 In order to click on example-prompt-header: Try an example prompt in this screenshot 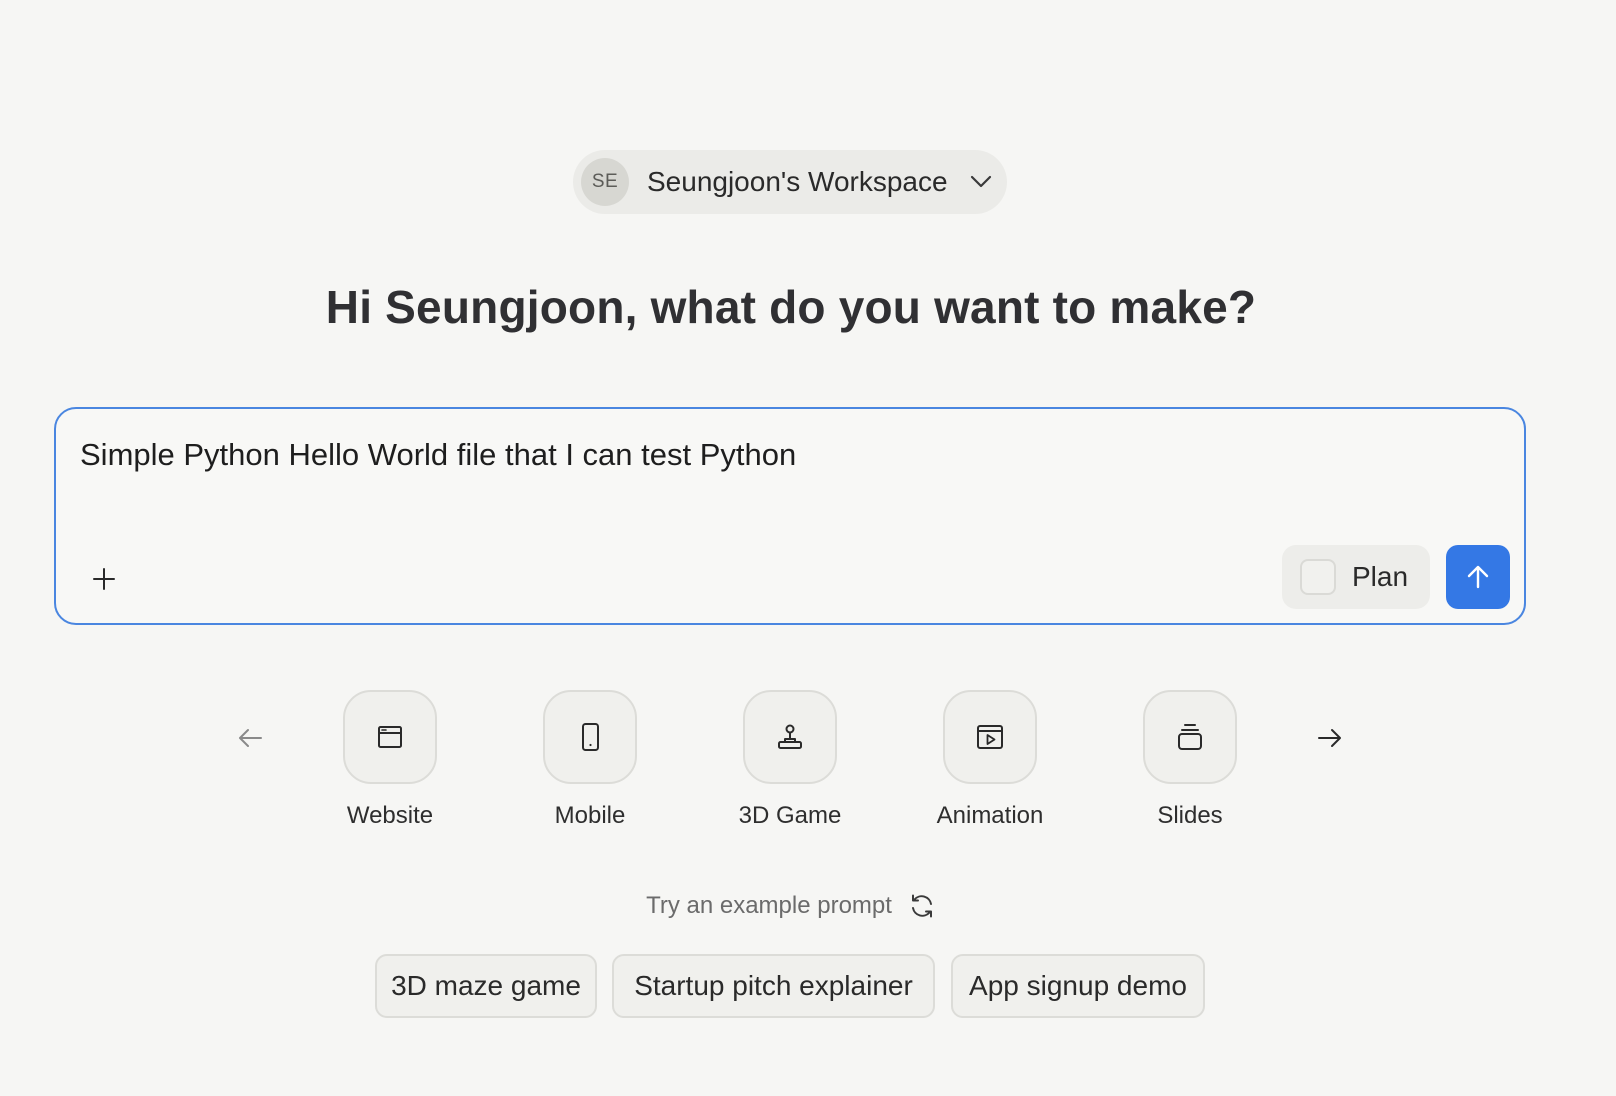, I will do `click(791, 906)`.